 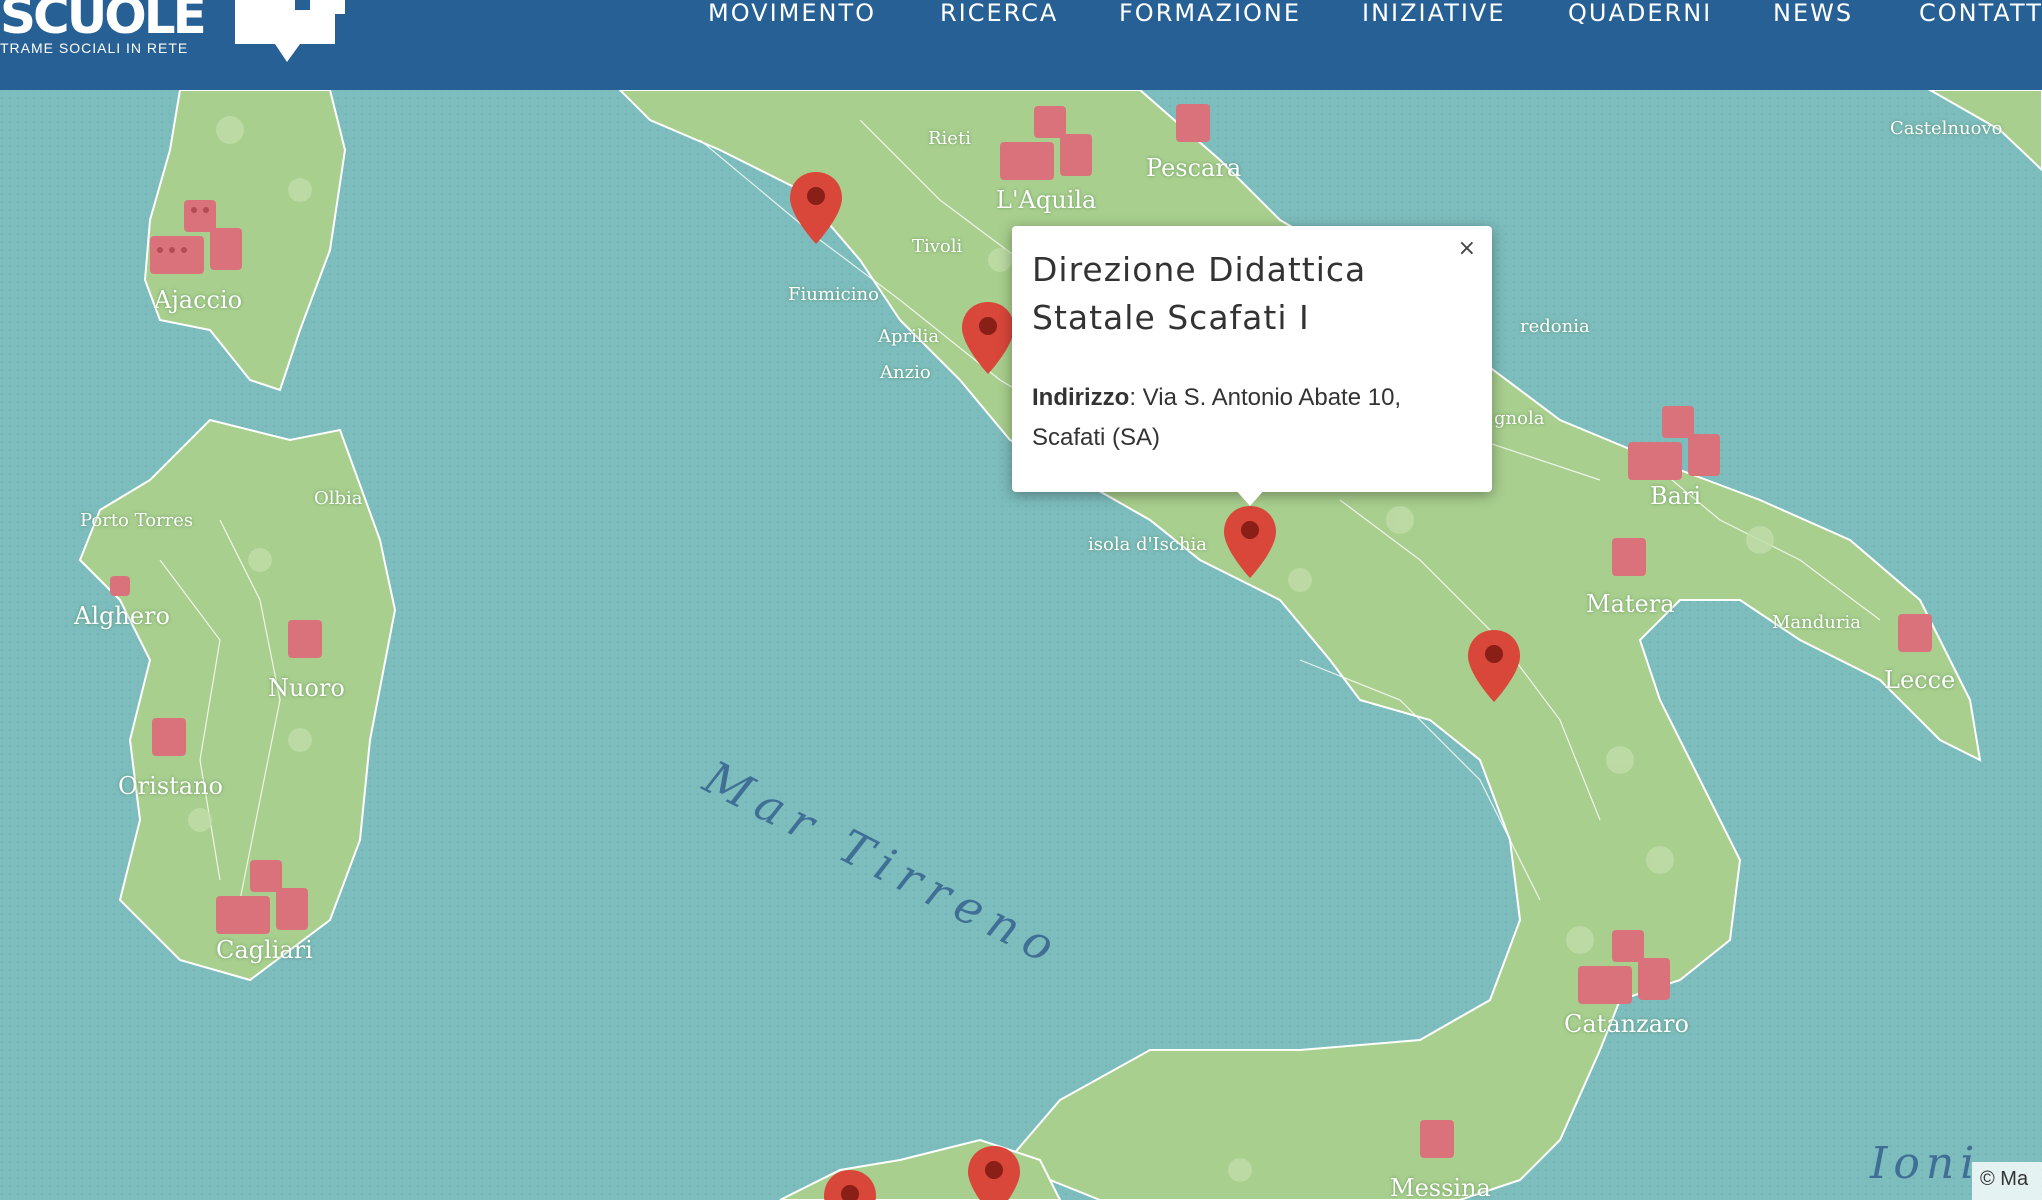 What do you see at coordinates (1920, 680) in the screenshot?
I see `city-lecce: Lecce` at bounding box center [1920, 680].